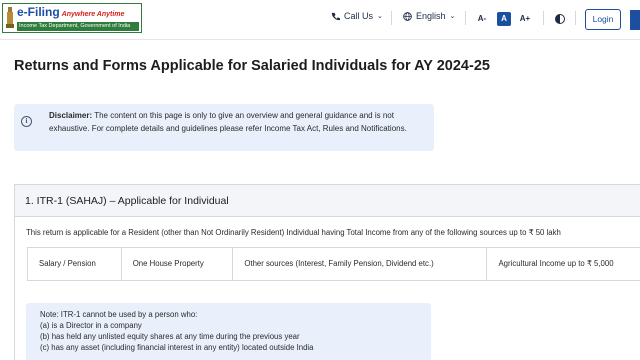 This screenshot has width=640, height=360. Describe the element at coordinates (26, 121) in the screenshot. I see `info-icon: i` at that location.